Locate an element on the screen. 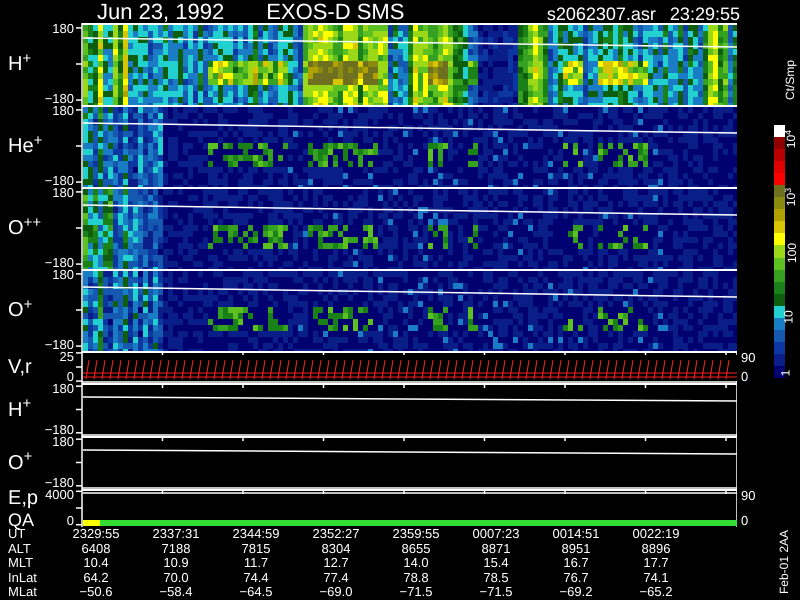 This screenshot has width=800, height=600. table-cell-text: 17.7 is located at coordinates (656, 563).